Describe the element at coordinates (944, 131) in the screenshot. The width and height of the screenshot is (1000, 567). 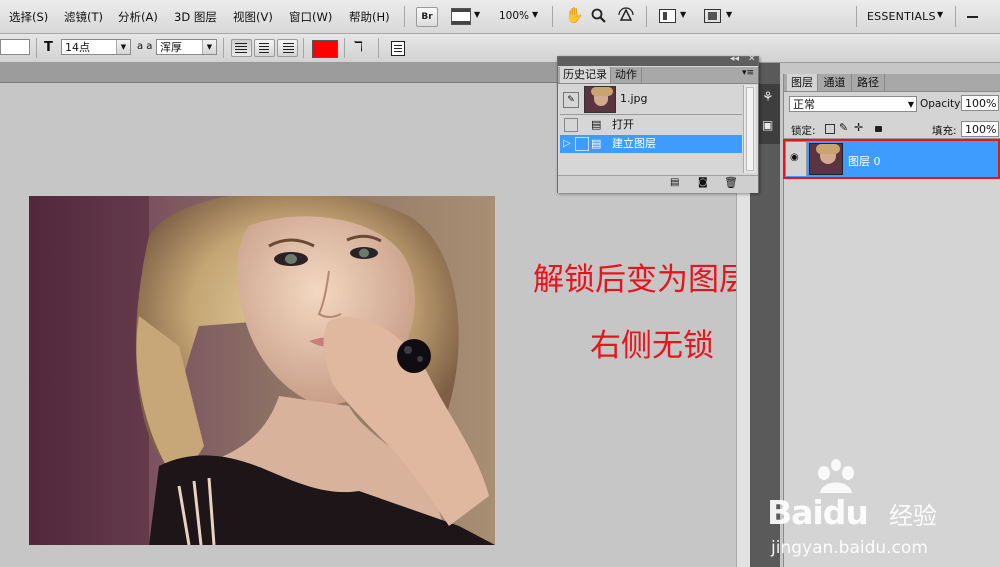
I see `fill-label: 填充:` at that location.